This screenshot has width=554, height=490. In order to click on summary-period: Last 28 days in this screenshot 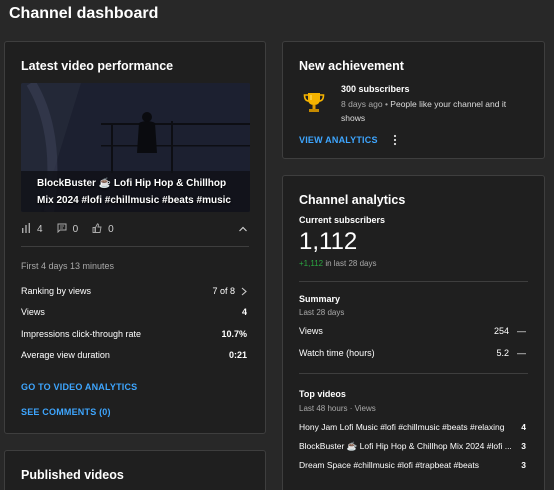, I will do `click(322, 312)`.